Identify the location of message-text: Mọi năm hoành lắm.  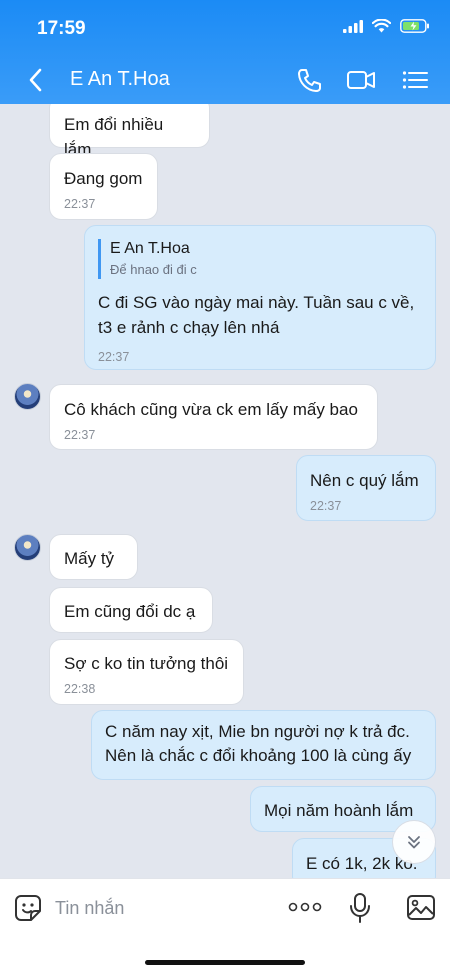
(339, 810).